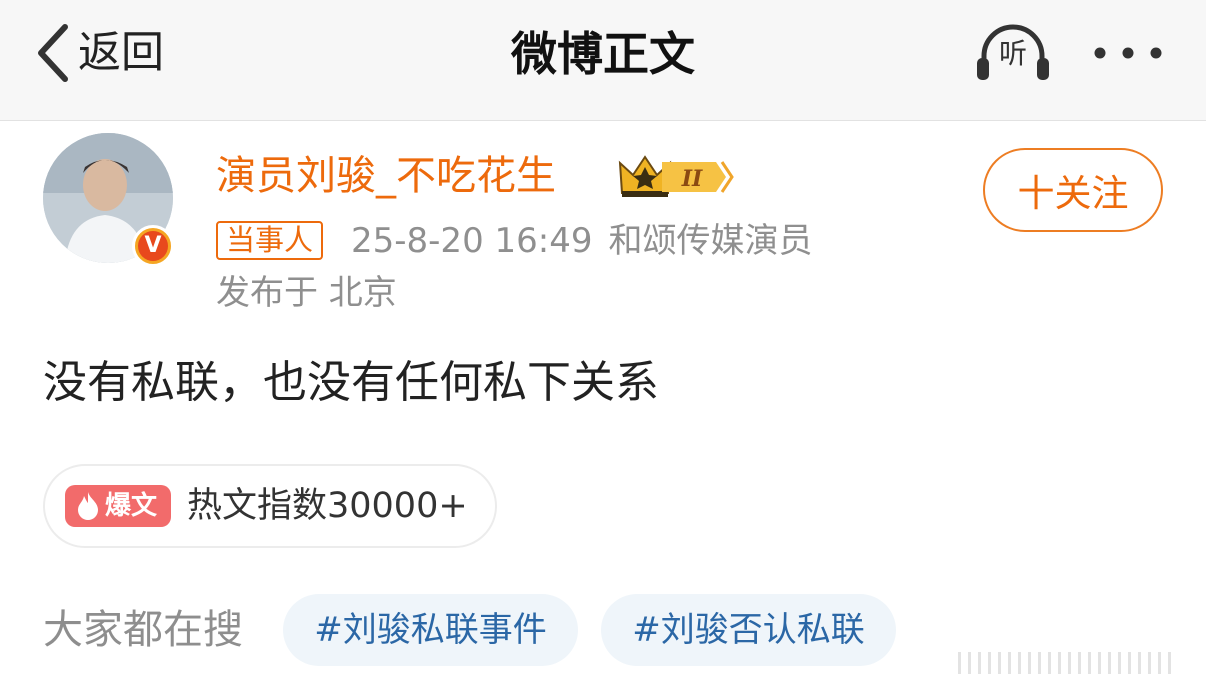 The image size is (1206, 694). Describe the element at coordinates (270, 240) in the screenshot. I see `status-badge: 当事人` at that location.